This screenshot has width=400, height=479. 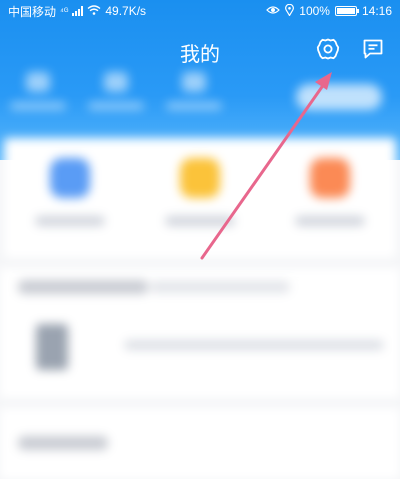 What do you see at coordinates (273, 11) in the screenshot?
I see `eye-icon` at bounding box center [273, 11].